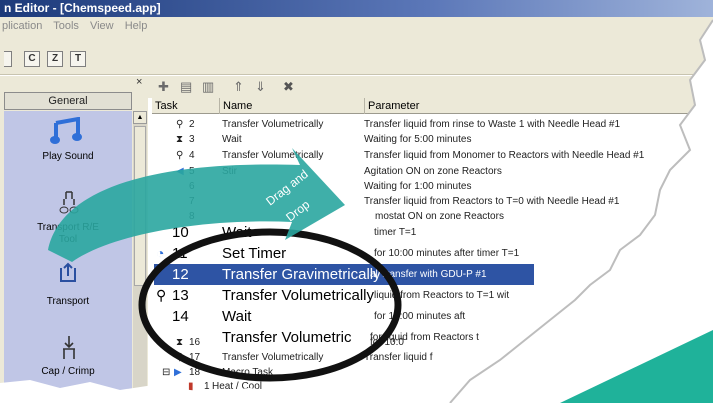  What do you see at coordinates (68, 302) in the screenshot?
I see `palette-item-transport: Transport` at bounding box center [68, 302].